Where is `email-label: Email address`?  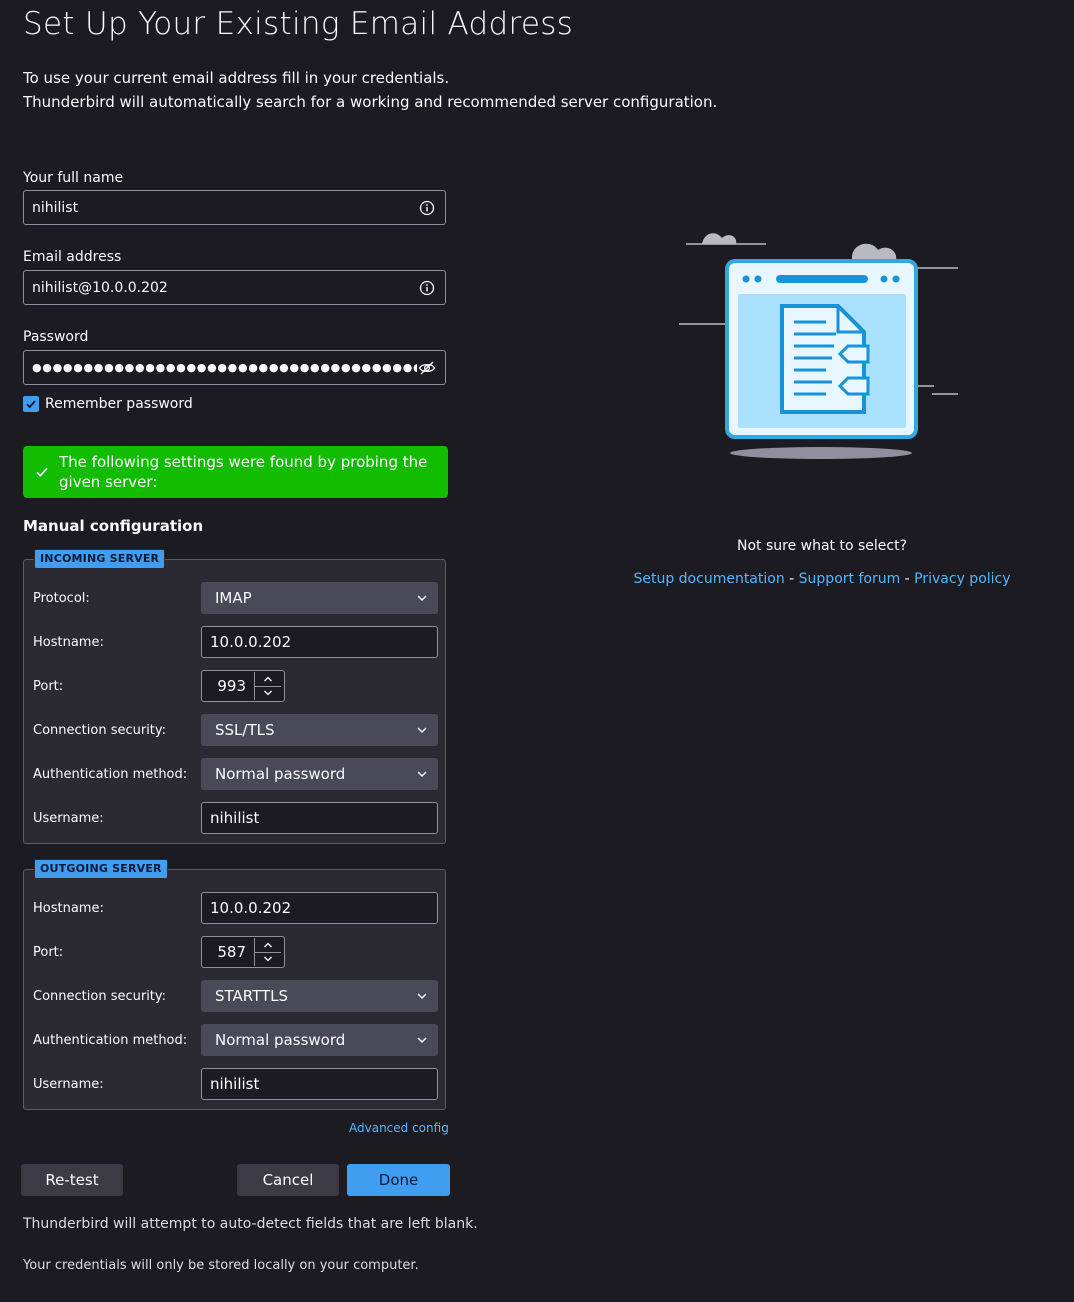
email-label: Email address is located at coordinates (72, 257).